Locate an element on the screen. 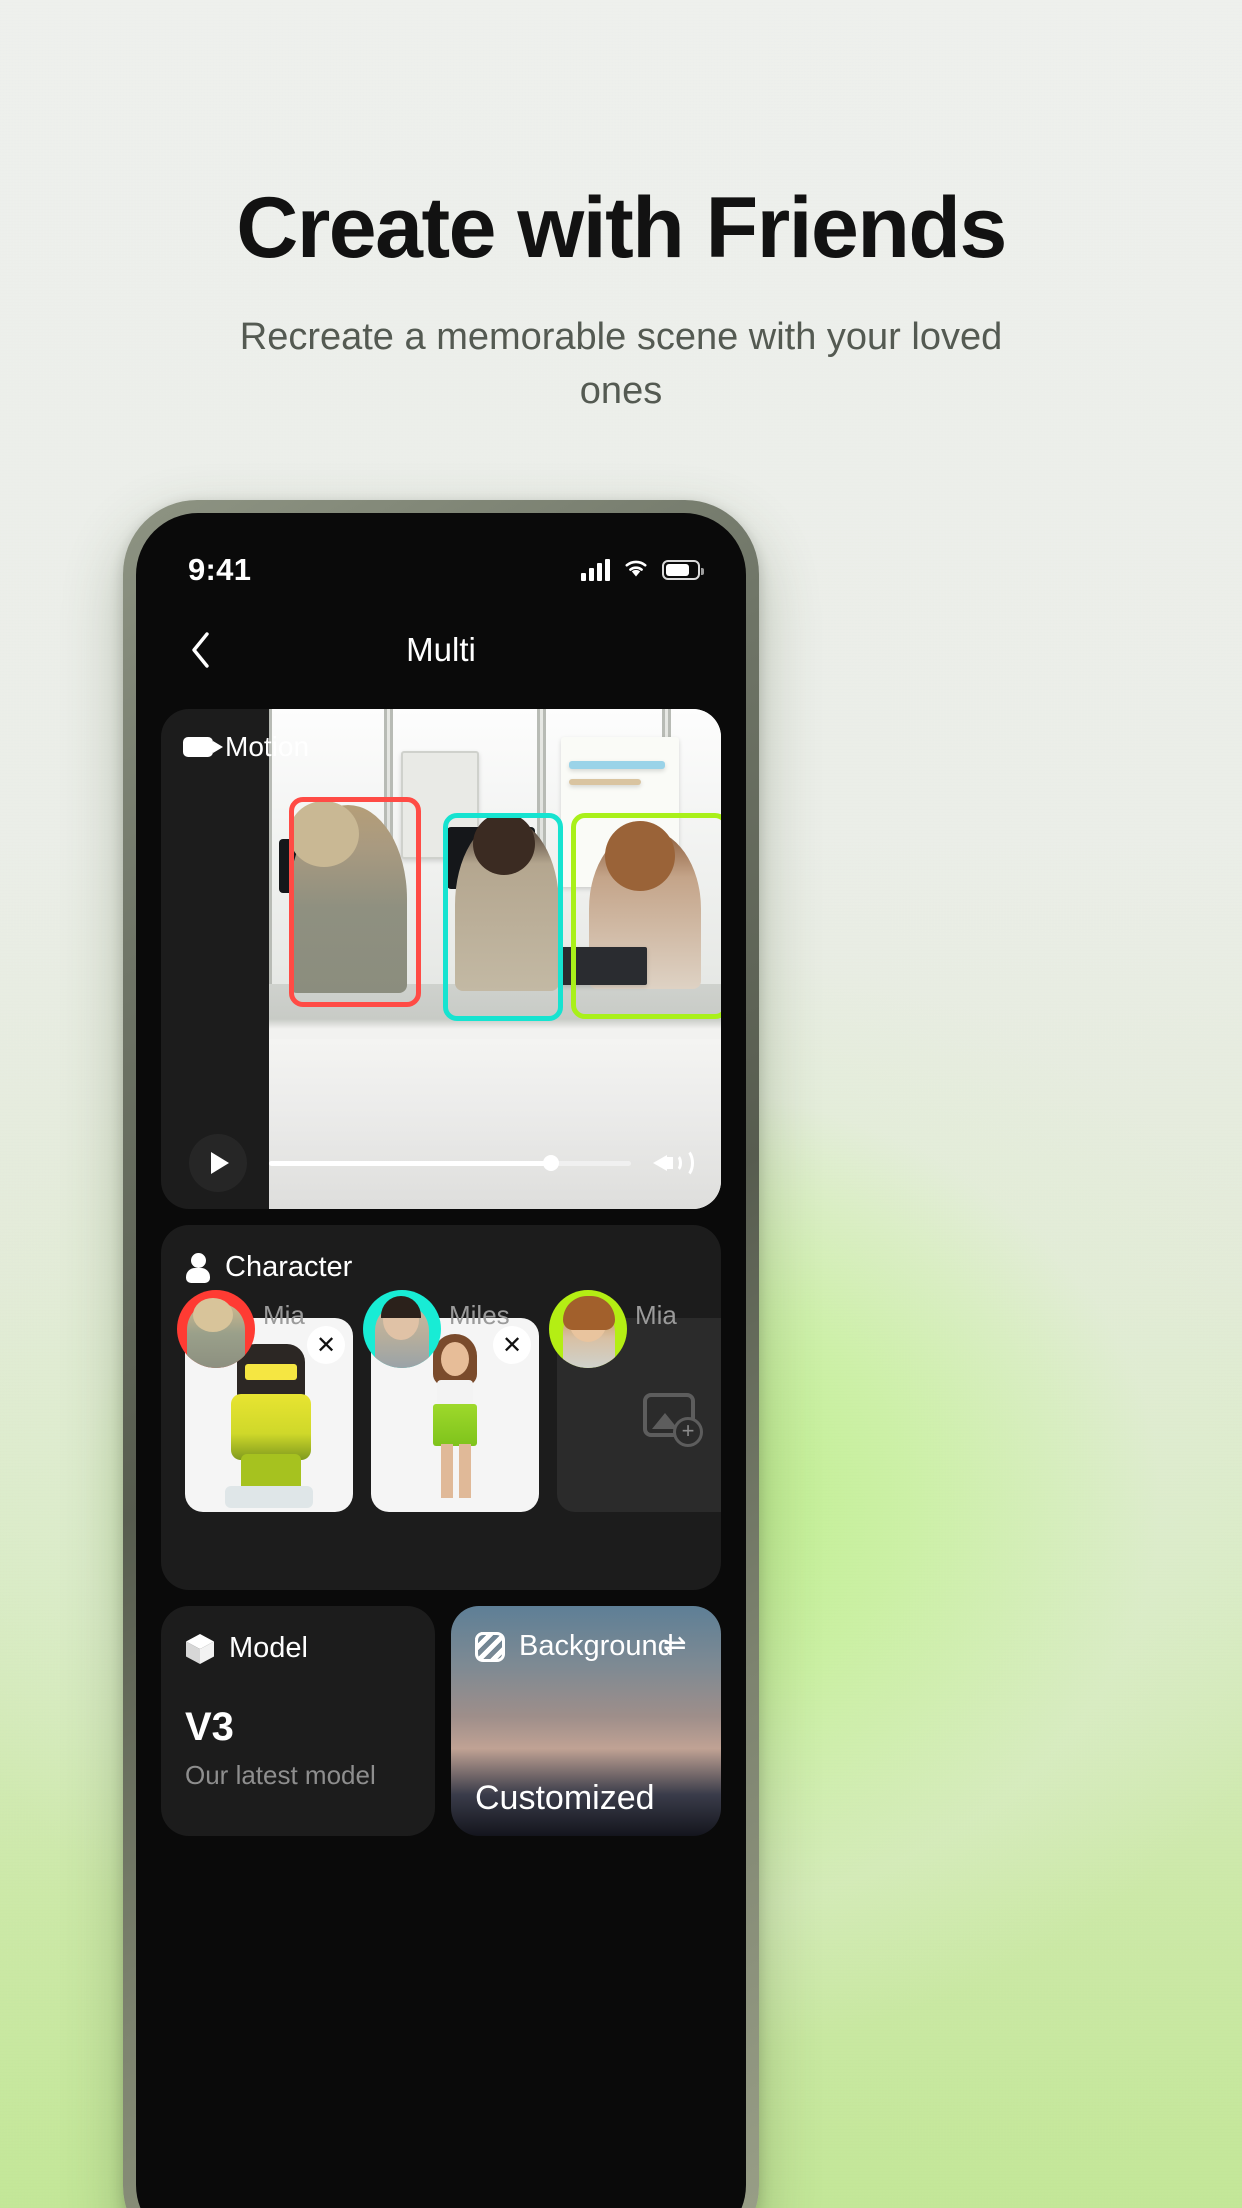  background-value: Customized is located at coordinates (565, 1798).